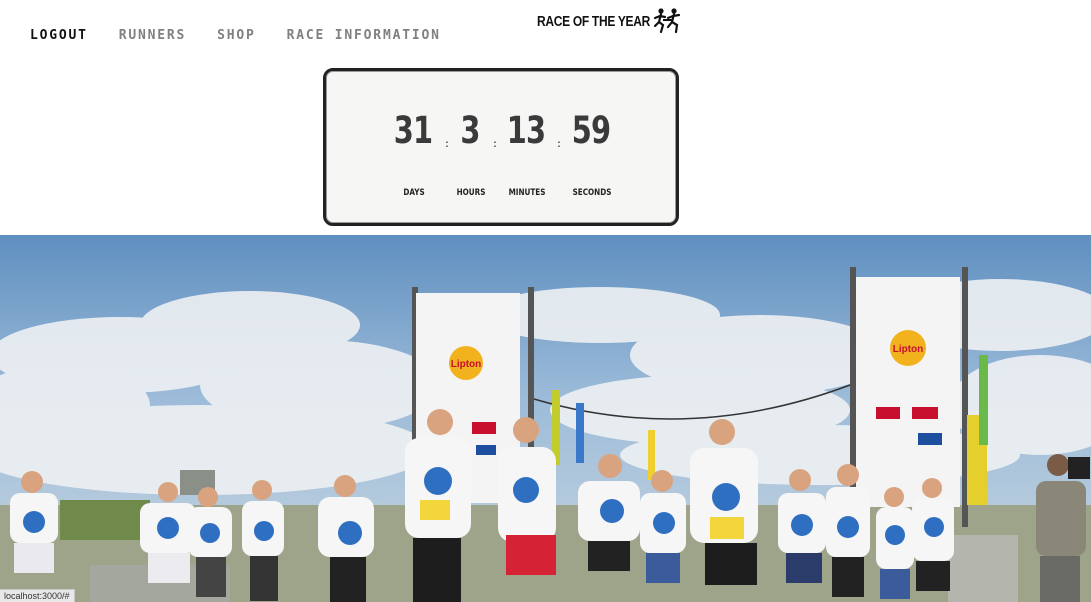 The image size is (1091, 602). Describe the element at coordinates (908, 349) in the screenshot. I see `banner-brand-right: Lipton` at that location.